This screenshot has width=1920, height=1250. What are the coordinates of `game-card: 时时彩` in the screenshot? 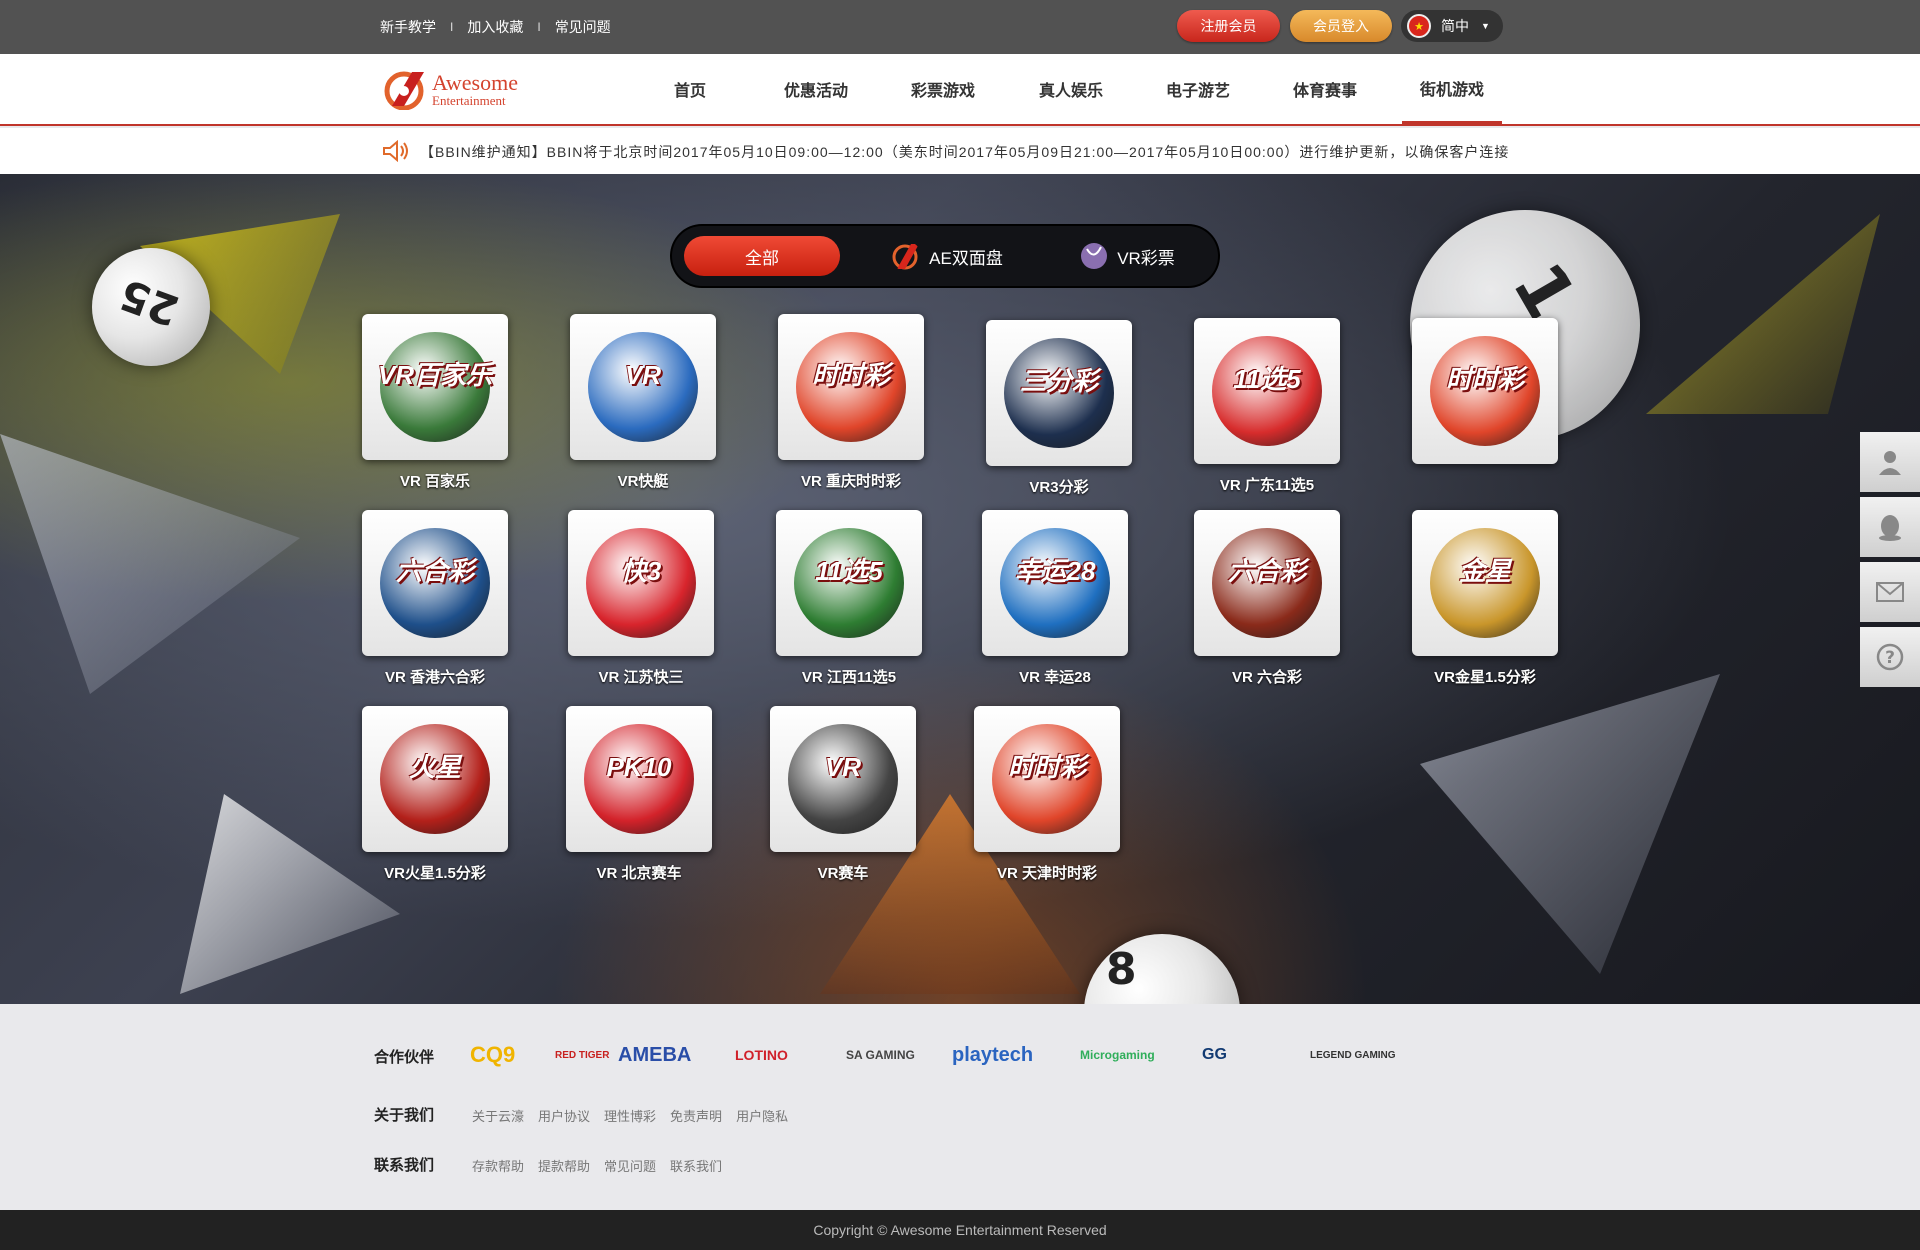 It's located at (1485, 396).